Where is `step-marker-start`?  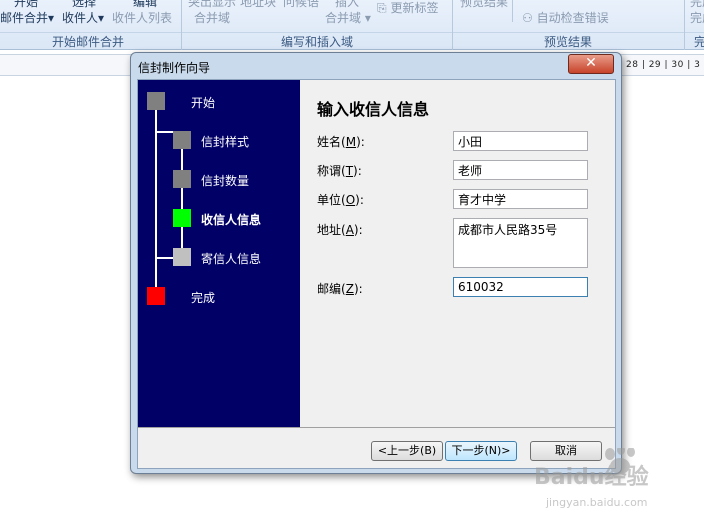 step-marker-start is located at coordinates (156, 101).